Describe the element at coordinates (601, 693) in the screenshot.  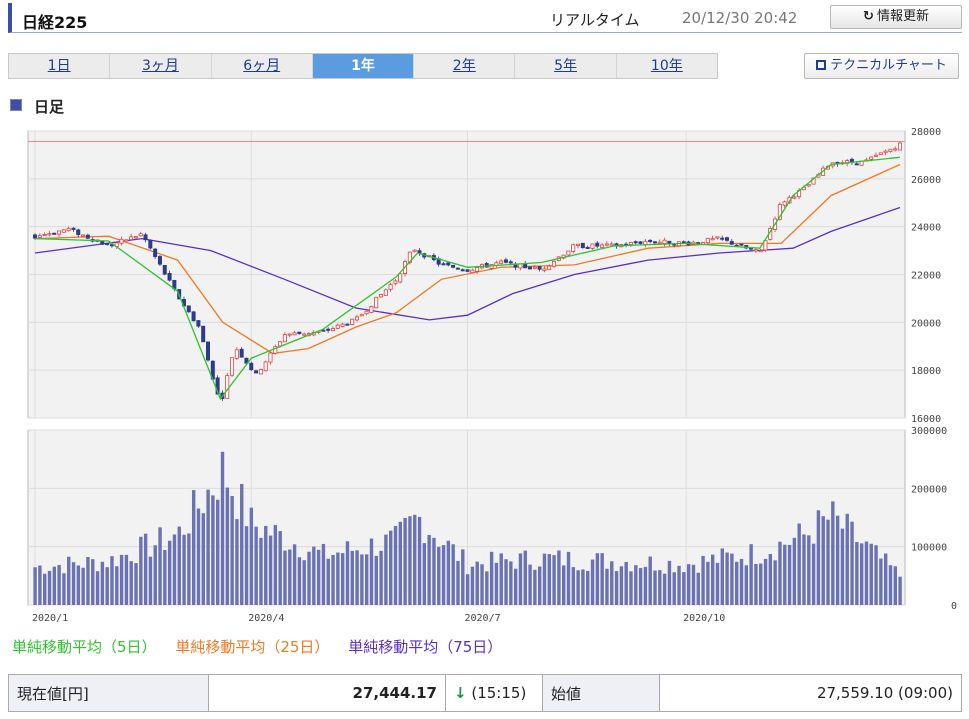
I see `open-price-label: 始値` at that location.